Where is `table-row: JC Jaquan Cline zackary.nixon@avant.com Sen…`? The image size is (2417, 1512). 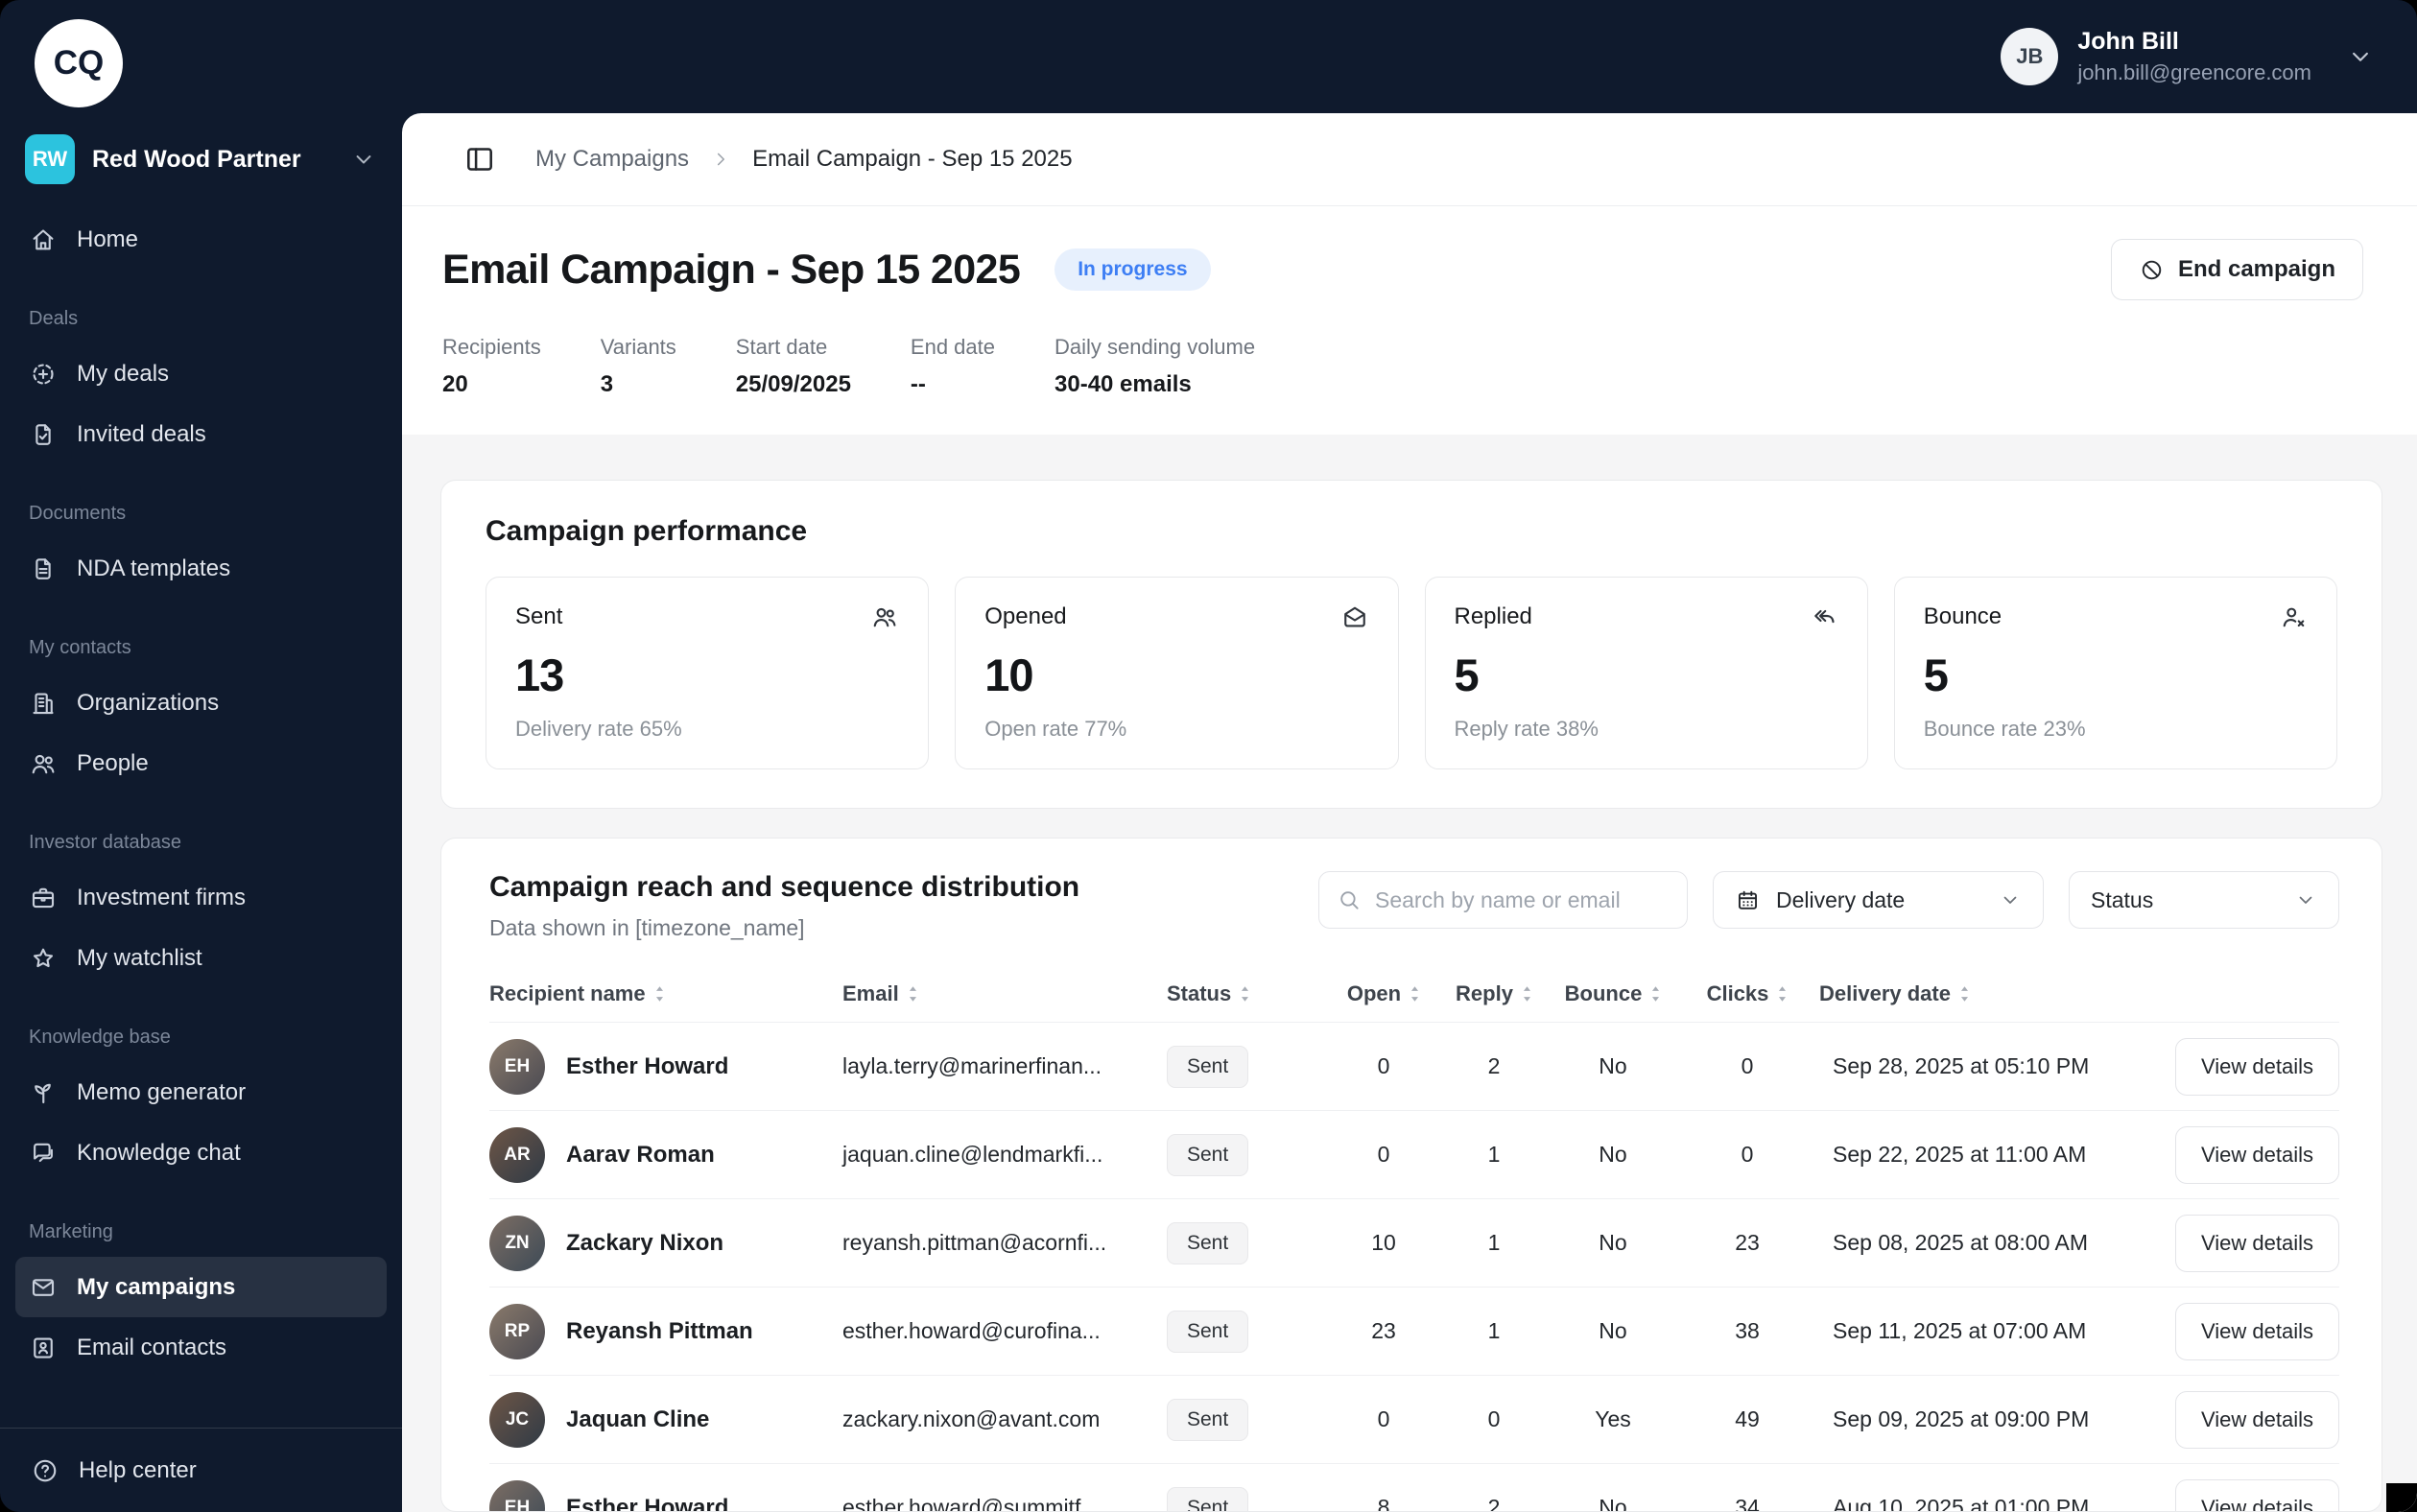
table-row: JC Jaquan Cline zackary.nixon@avant.com Sen… is located at coordinates (1414, 1419).